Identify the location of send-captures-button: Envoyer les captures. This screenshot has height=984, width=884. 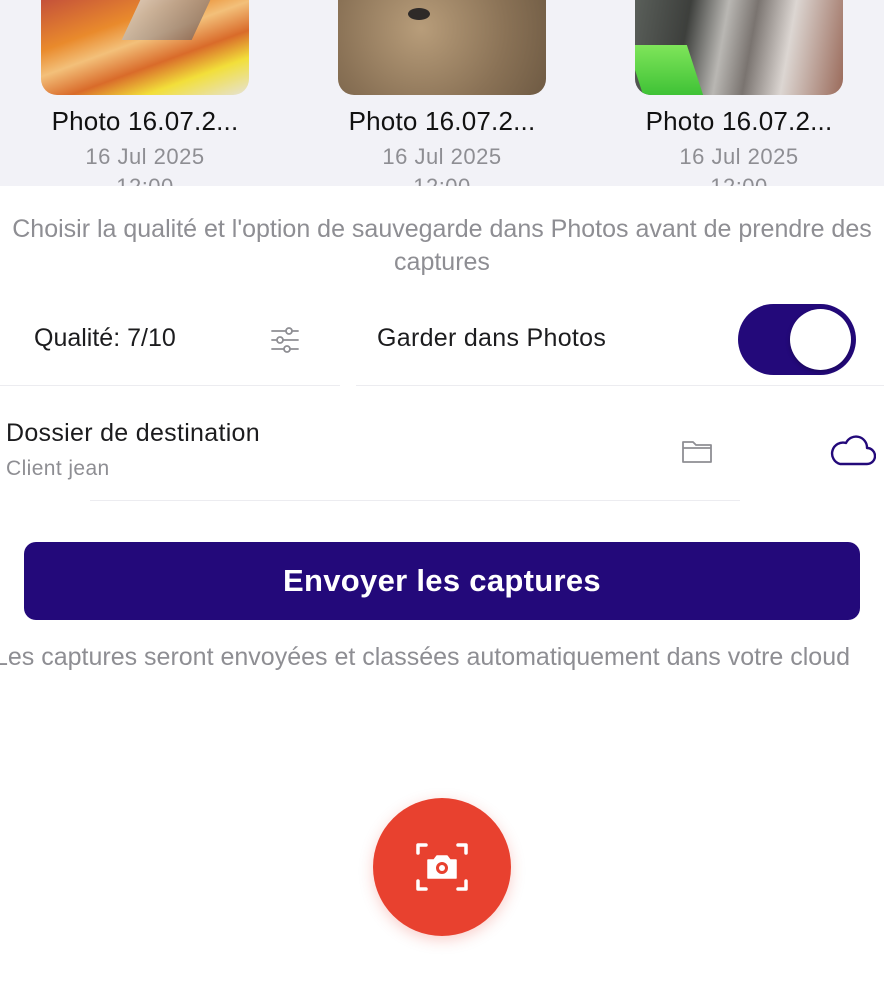
(442, 581).